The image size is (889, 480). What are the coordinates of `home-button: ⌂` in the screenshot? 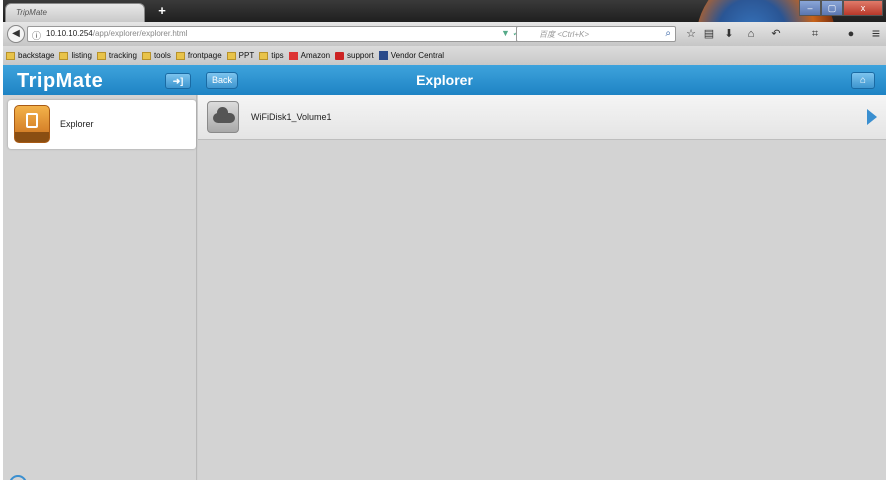 It's located at (863, 80).